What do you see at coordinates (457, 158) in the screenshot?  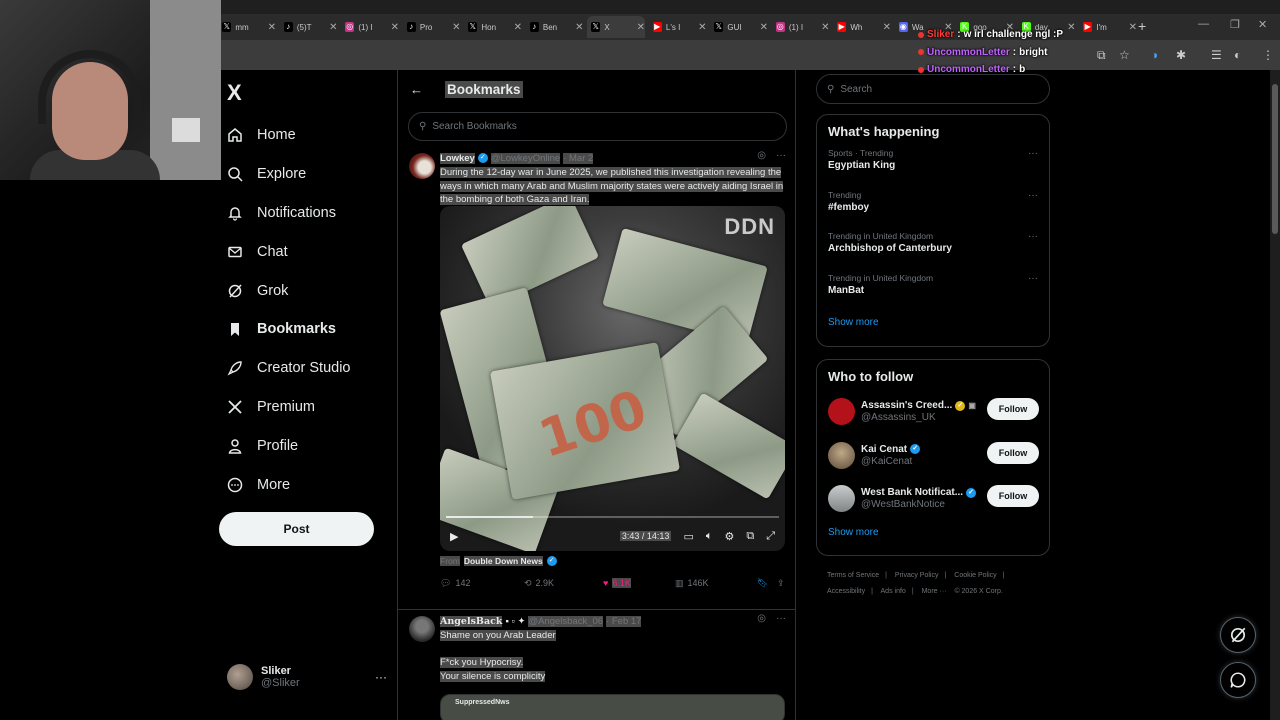 I see `tweet-author-name: Lowkey` at bounding box center [457, 158].